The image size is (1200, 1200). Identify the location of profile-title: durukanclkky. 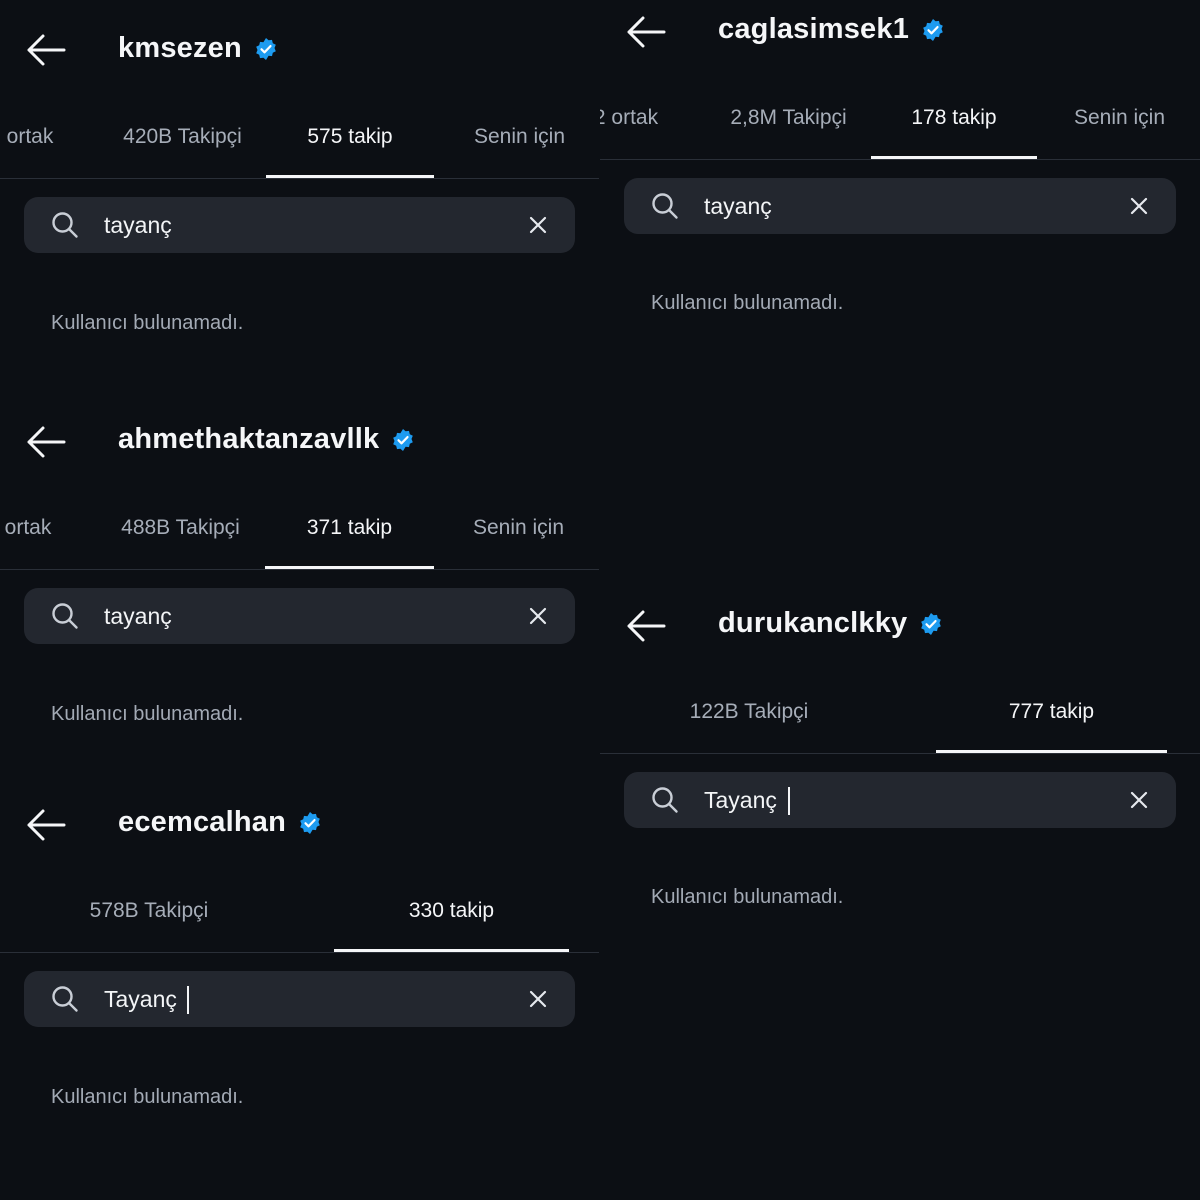
(830, 623).